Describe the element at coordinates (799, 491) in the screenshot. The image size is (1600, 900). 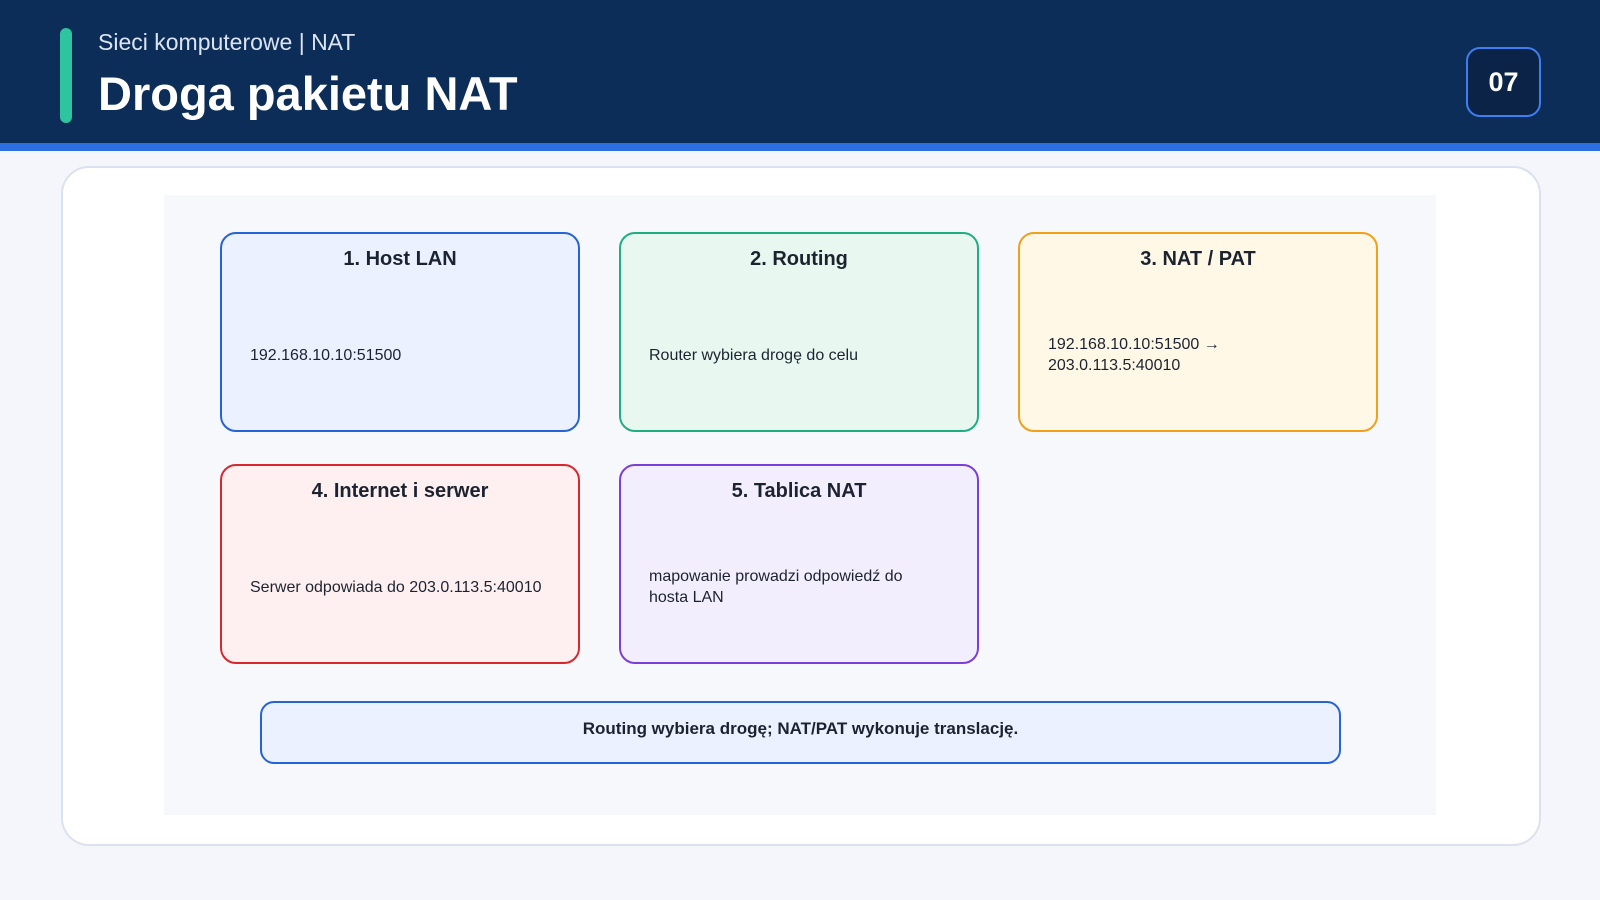
I see `box-nat-table-title: 5. Tablica NAT` at that location.